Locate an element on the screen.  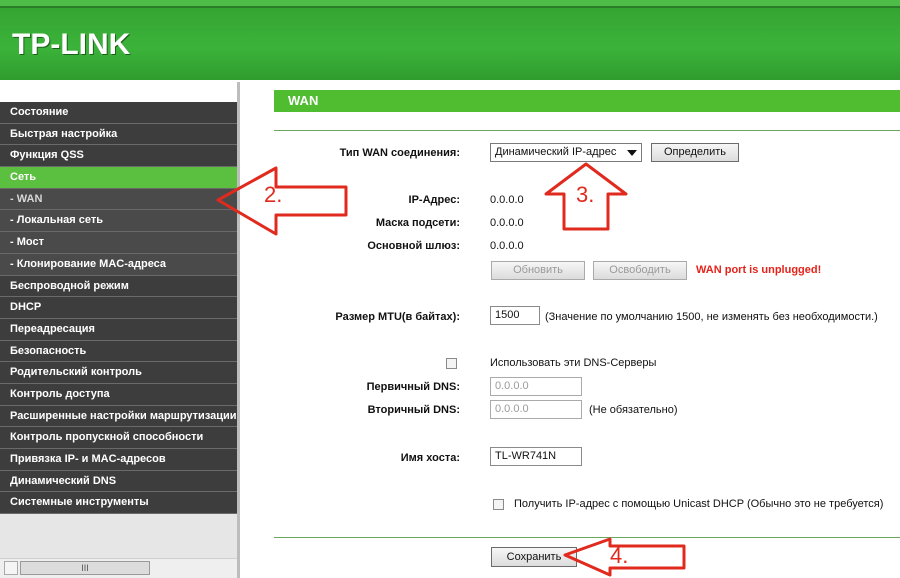
sidebar-item-system-tools: Системные инструменты is located at coordinates (118, 503).